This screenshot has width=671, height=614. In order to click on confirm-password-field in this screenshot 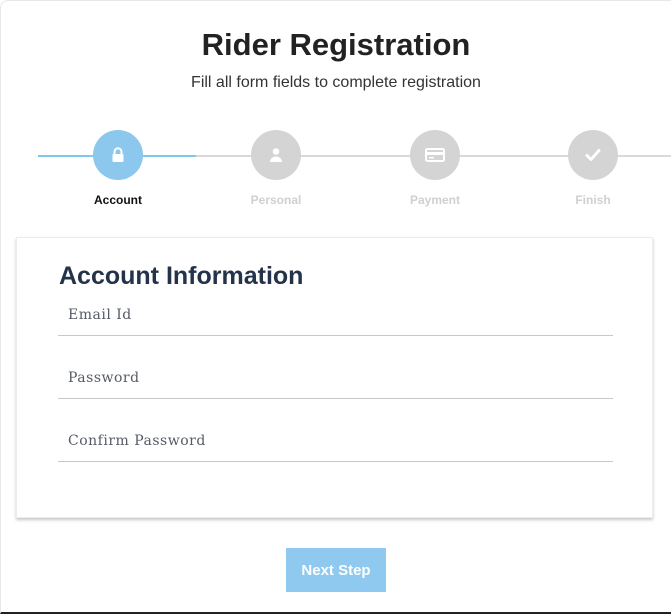, I will do `click(335, 444)`.